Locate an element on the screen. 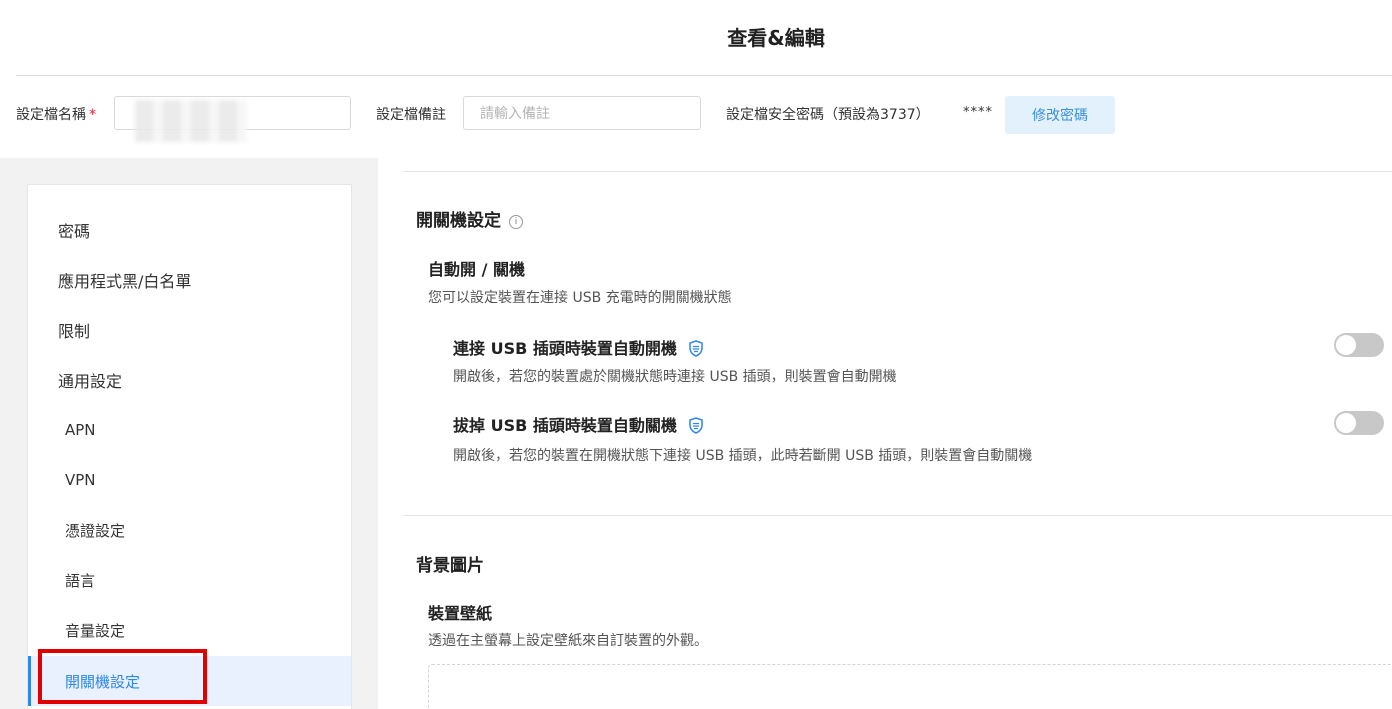  password-mask: **** is located at coordinates (978, 112).